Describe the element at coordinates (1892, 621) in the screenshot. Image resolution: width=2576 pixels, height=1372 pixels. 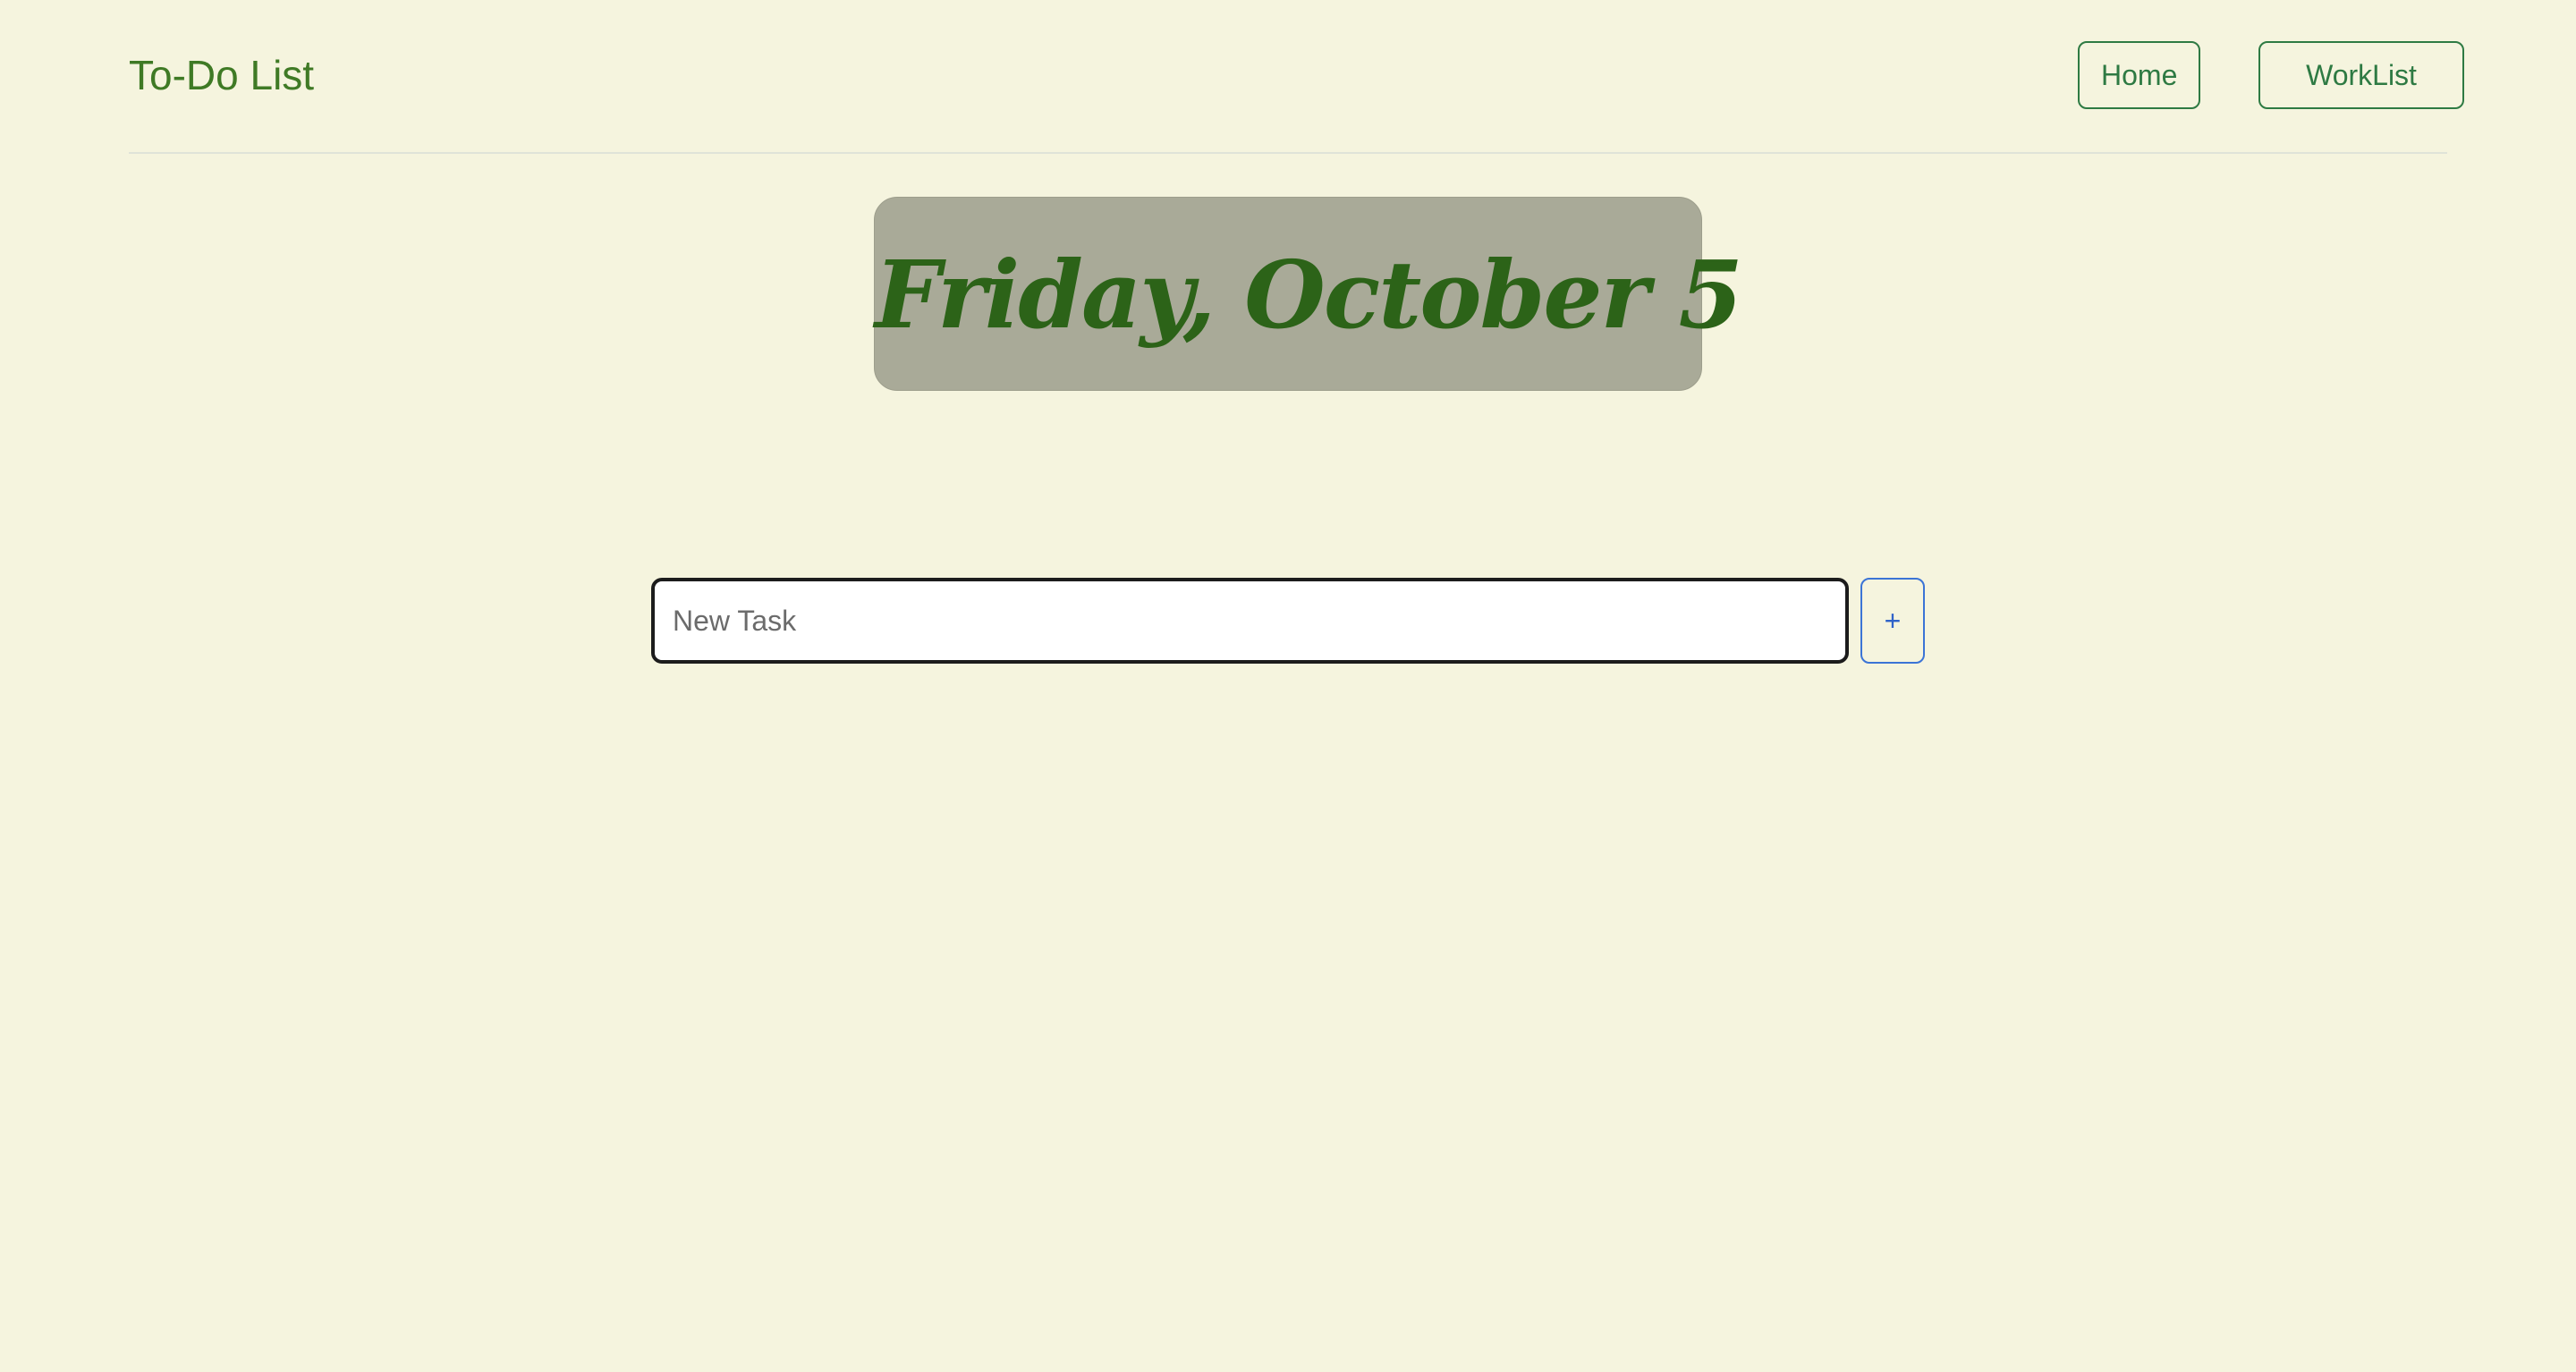
I see `add-task-button: +` at that location.